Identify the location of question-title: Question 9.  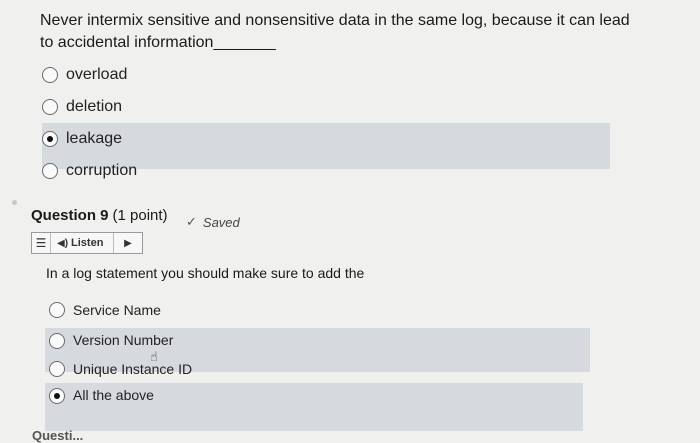
(70, 215).